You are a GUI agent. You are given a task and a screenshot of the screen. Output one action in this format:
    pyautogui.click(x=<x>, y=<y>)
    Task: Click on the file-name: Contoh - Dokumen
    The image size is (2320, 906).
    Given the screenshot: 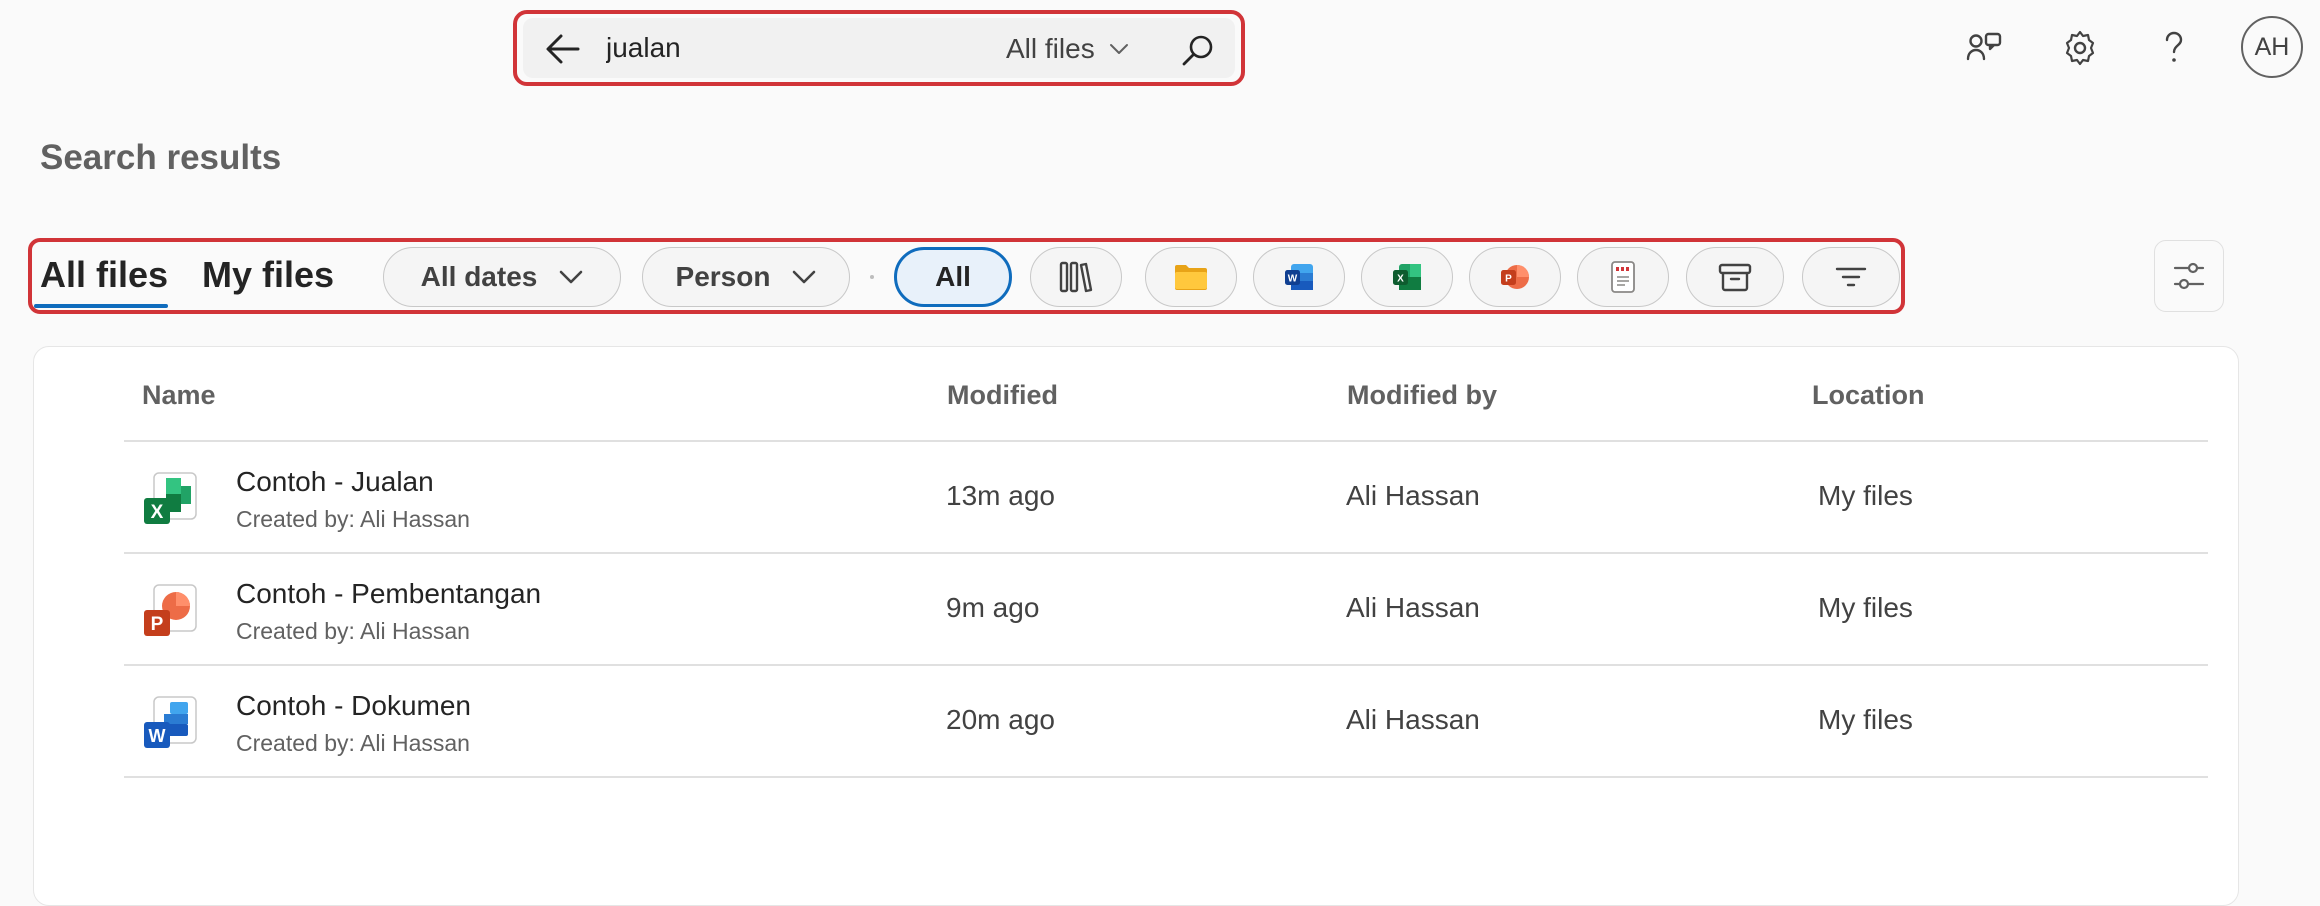 What is the action you would take?
    pyautogui.click(x=353, y=706)
    